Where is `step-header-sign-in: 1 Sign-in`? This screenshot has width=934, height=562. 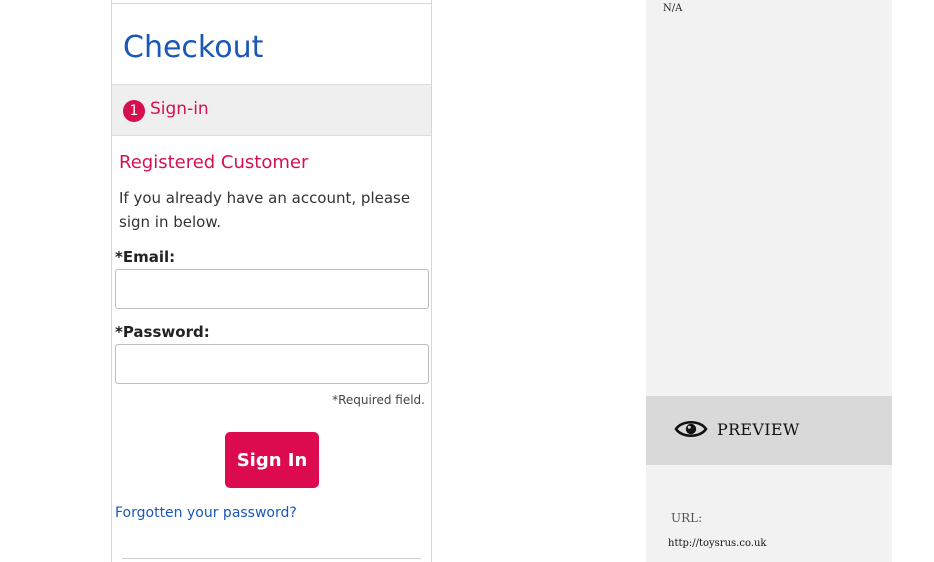 step-header-sign-in: 1 Sign-in is located at coordinates (271, 110).